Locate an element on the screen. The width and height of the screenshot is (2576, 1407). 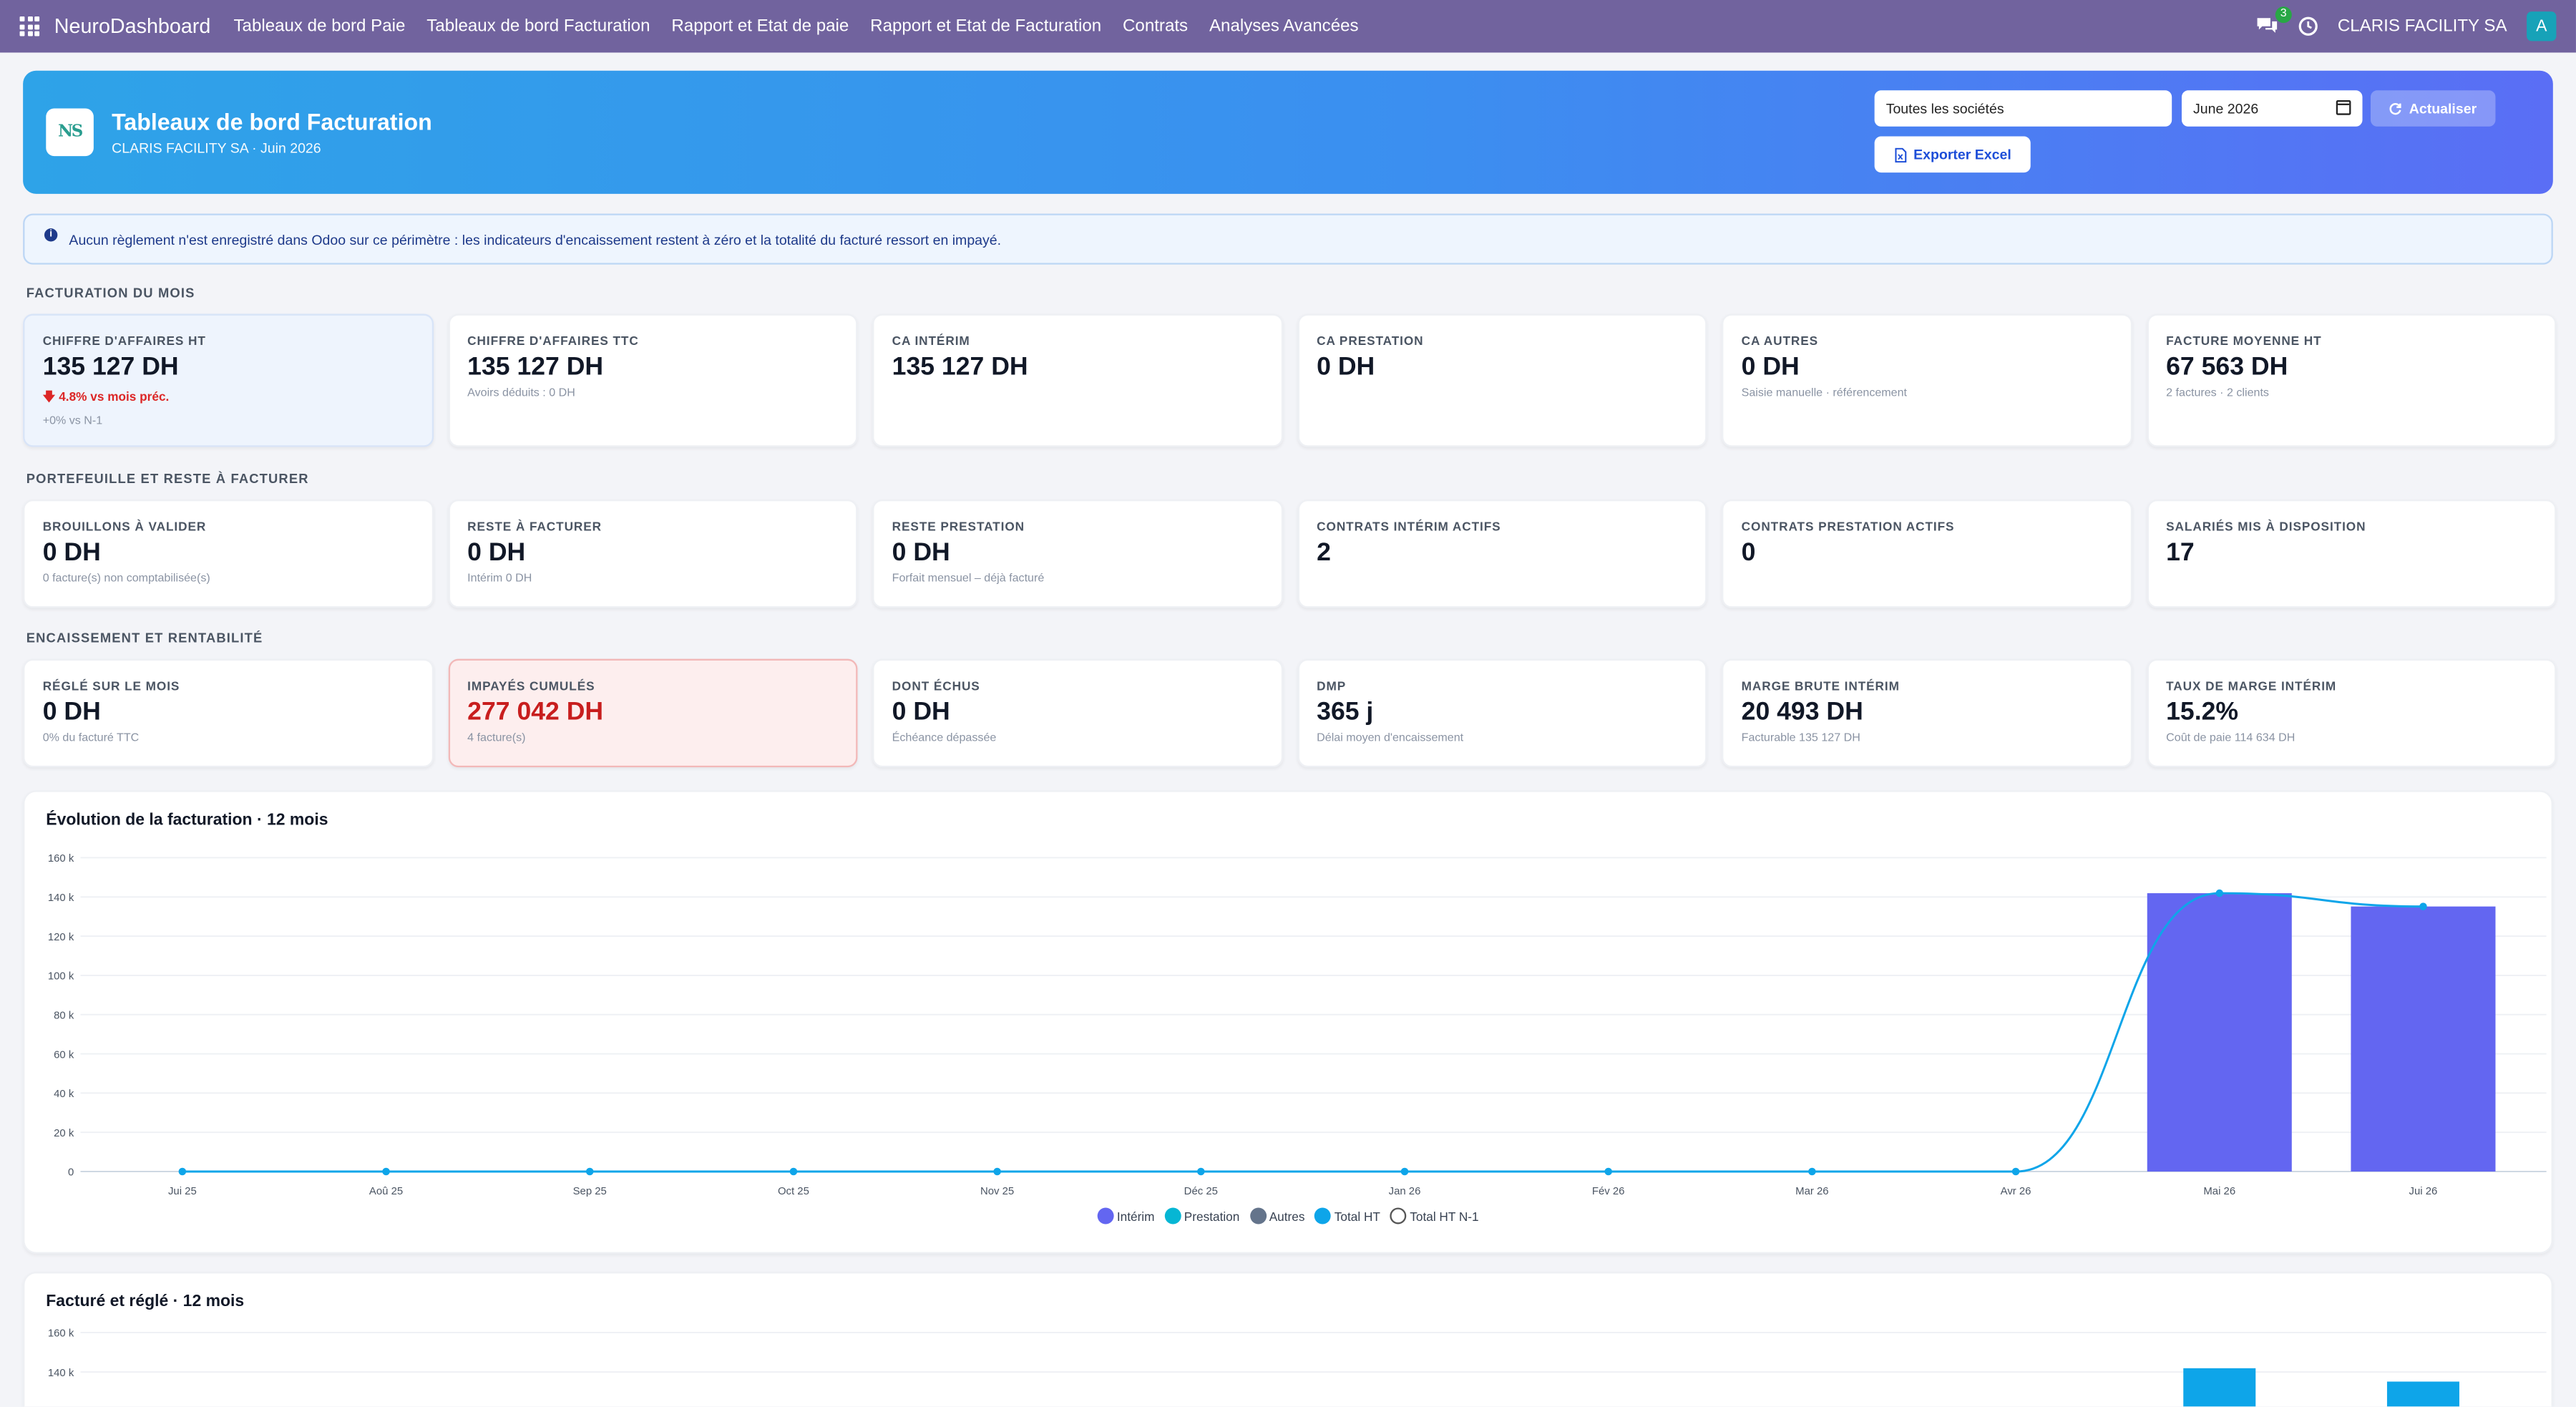
trend-down-indicator: 🡇 4.8% vs mois préc. is located at coordinates (106, 396).